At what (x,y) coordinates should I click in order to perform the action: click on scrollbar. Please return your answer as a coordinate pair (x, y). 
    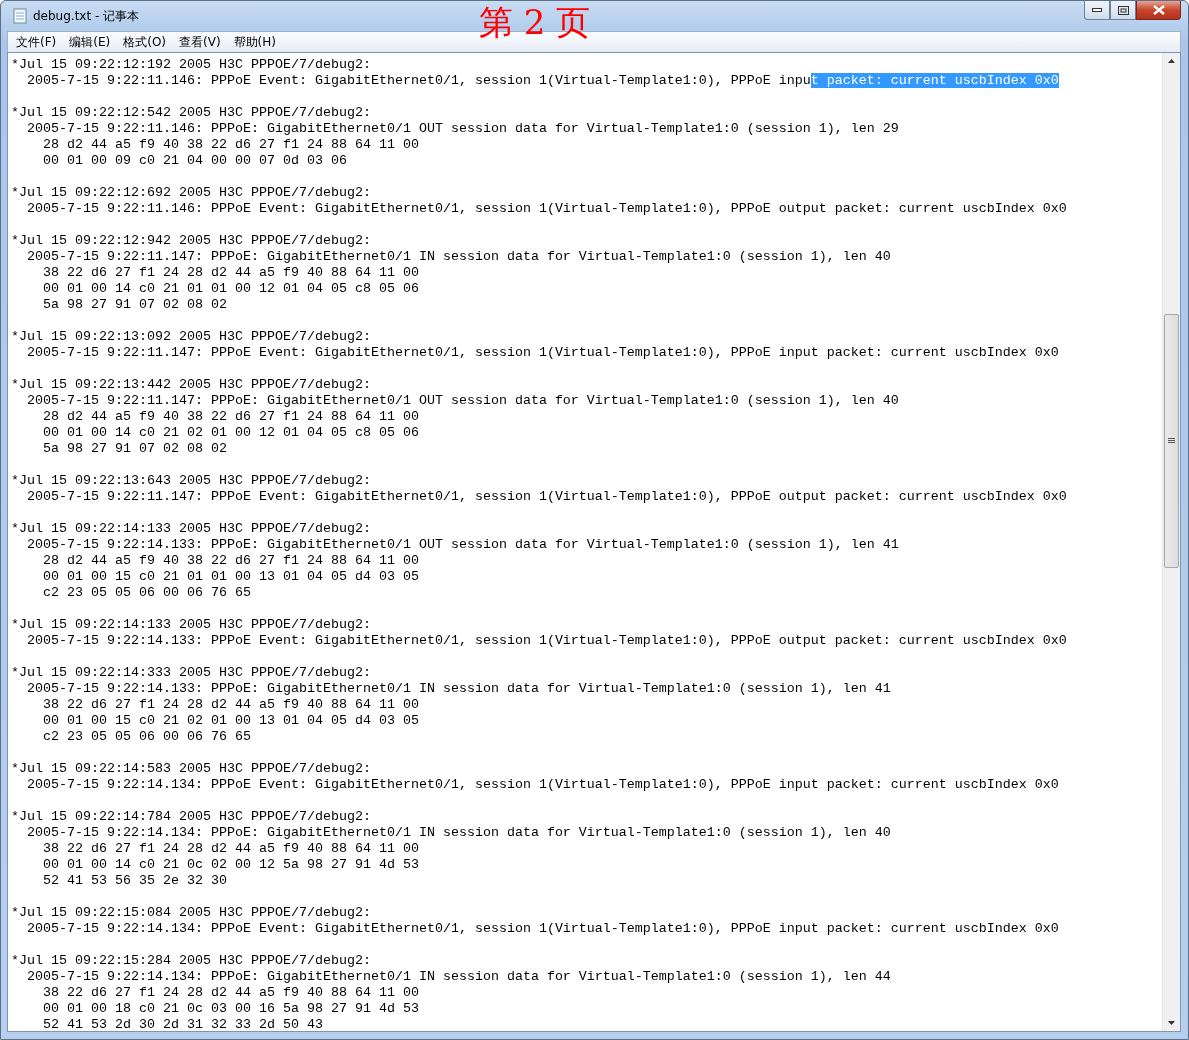
    Looking at the image, I should click on (1171, 542).